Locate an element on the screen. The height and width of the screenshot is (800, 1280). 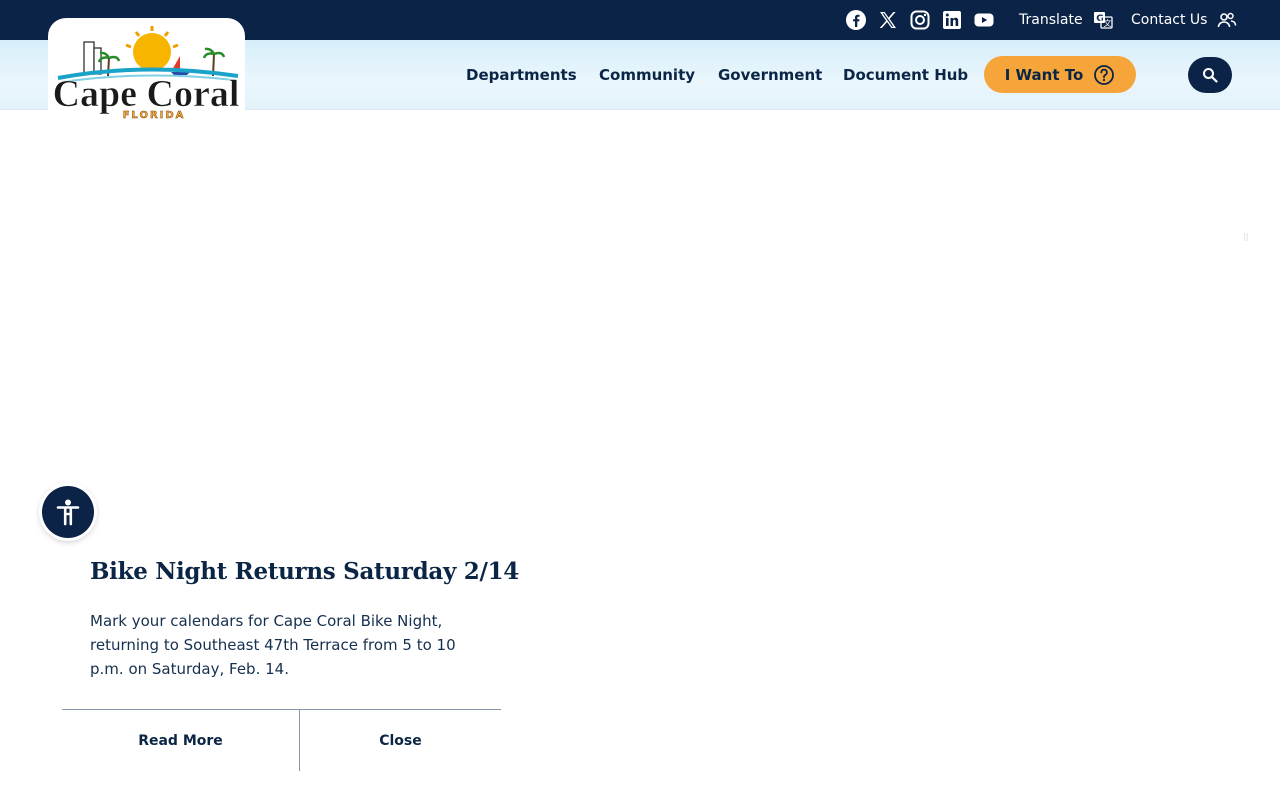
search-icon is located at coordinates (1210, 75).